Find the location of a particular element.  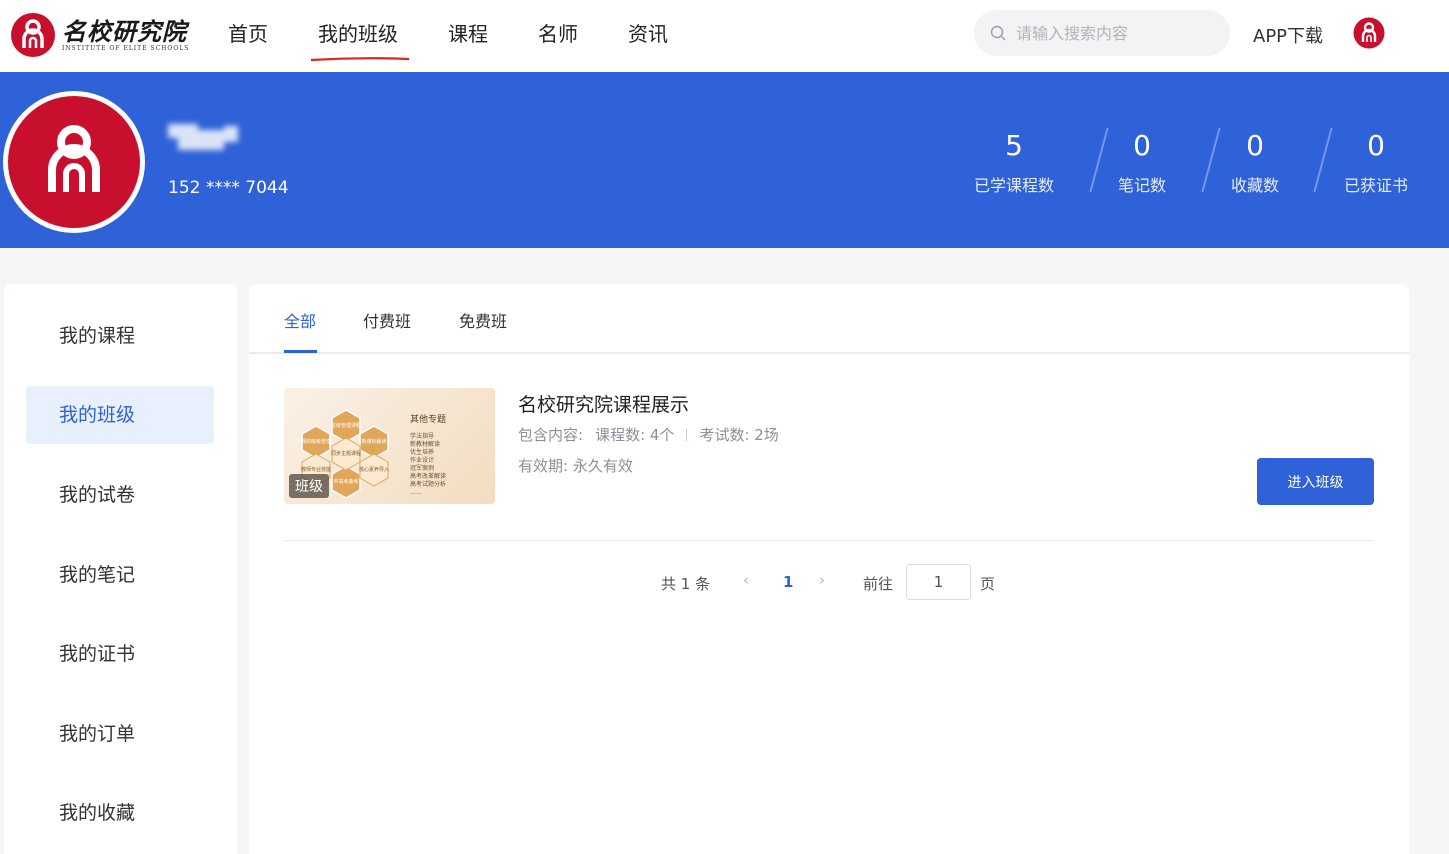

stat-favorites: 0 收藏数 is located at coordinates (1255, 162).